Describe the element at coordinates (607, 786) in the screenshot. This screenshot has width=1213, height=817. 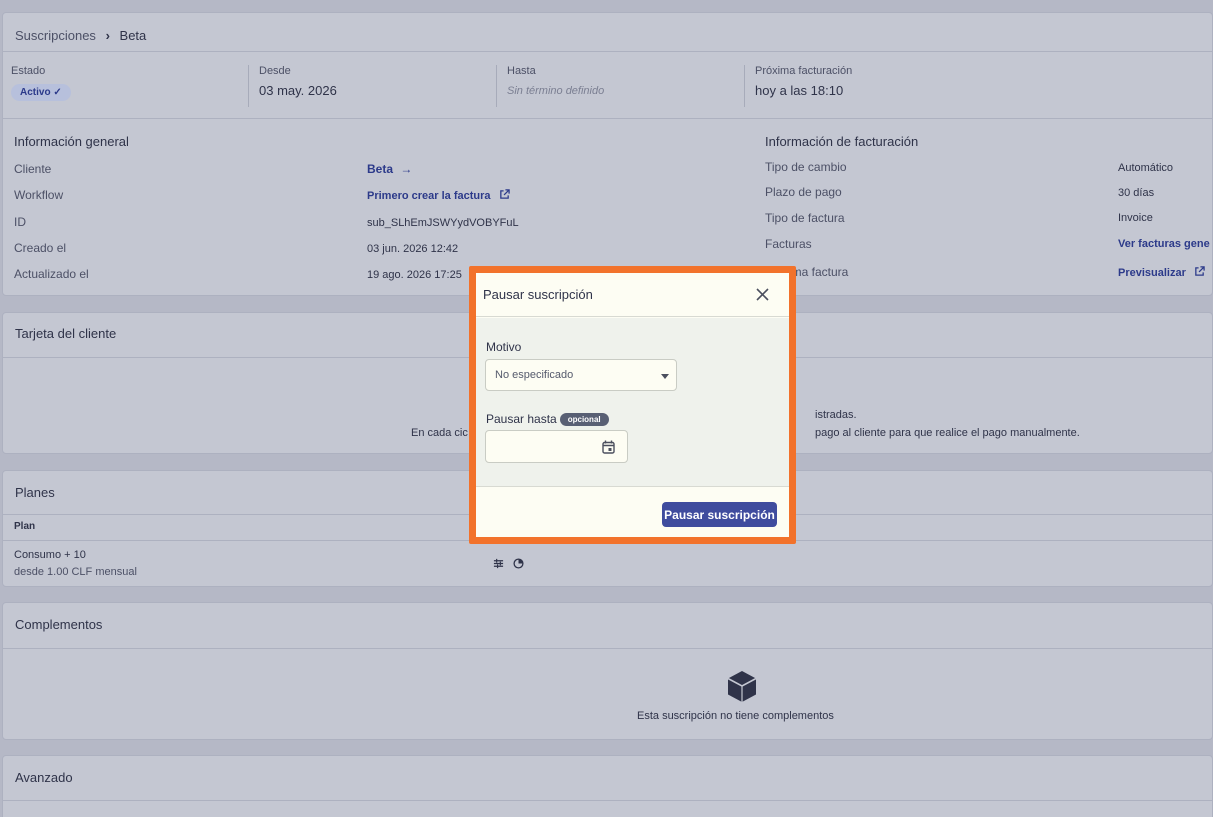
I see `avanzado-card: Avanzado` at that location.